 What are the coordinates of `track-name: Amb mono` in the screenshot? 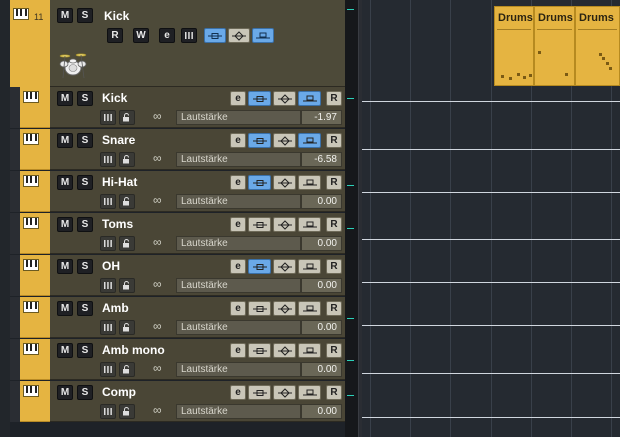 It's located at (133, 350).